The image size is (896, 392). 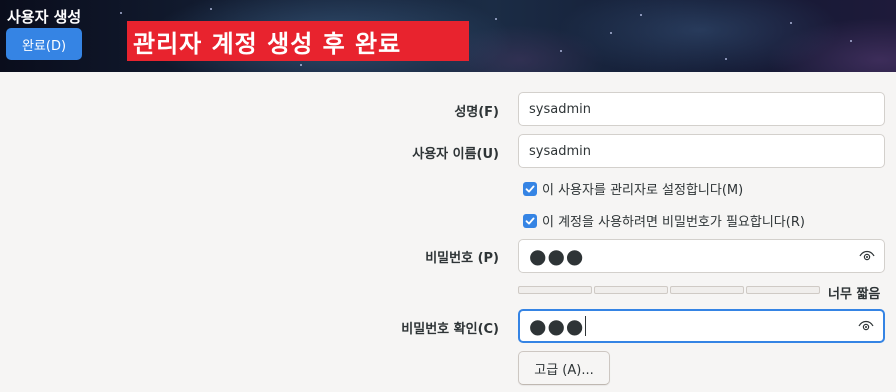 What do you see at coordinates (557, 256) in the screenshot?
I see `password-dots: ●●●` at bounding box center [557, 256].